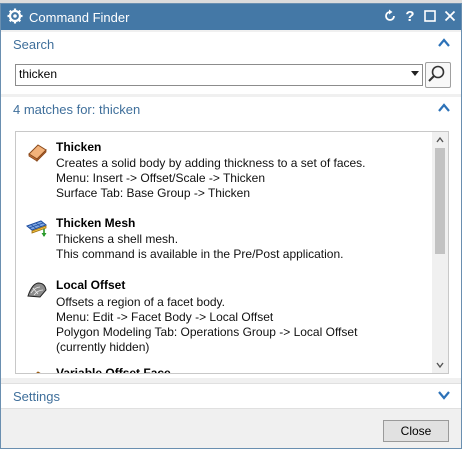  What do you see at coordinates (165, 317) in the screenshot?
I see `result-menu-path: Menu: Edit -> Facet Body -> Local Offset` at bounding box center [165, 317].